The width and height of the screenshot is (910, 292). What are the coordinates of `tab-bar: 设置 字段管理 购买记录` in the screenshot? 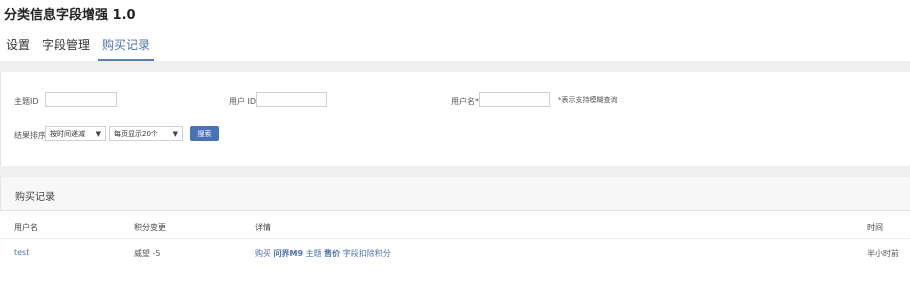 It's located at (79, 48).